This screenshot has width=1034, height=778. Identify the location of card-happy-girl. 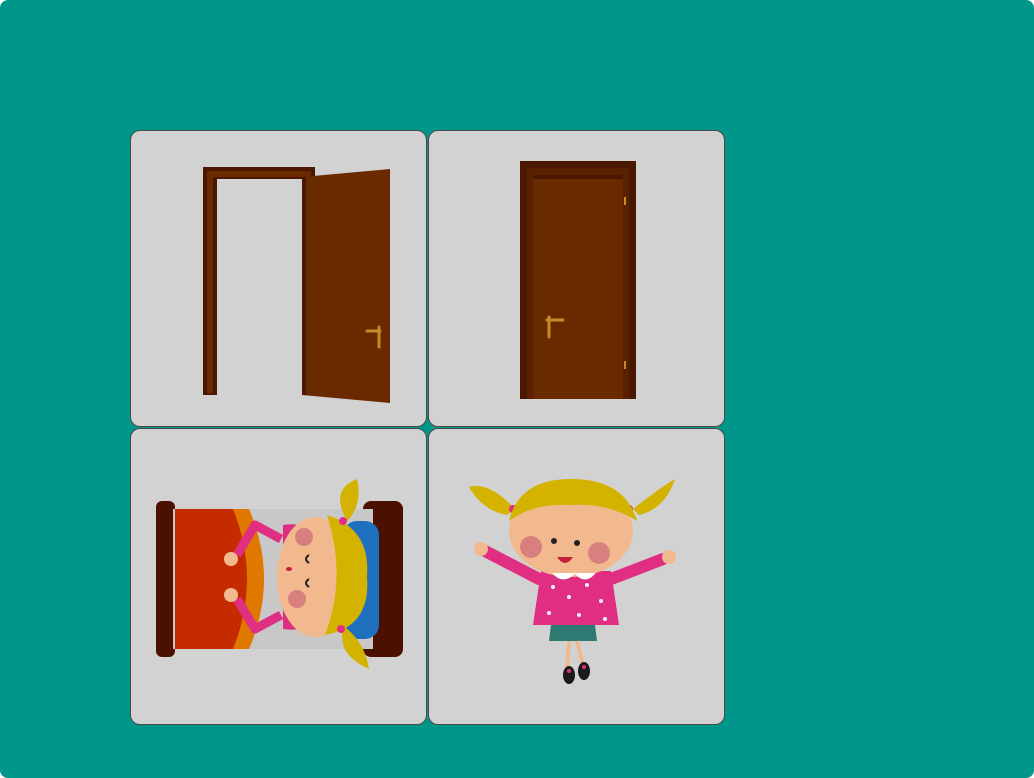
(576, 576).